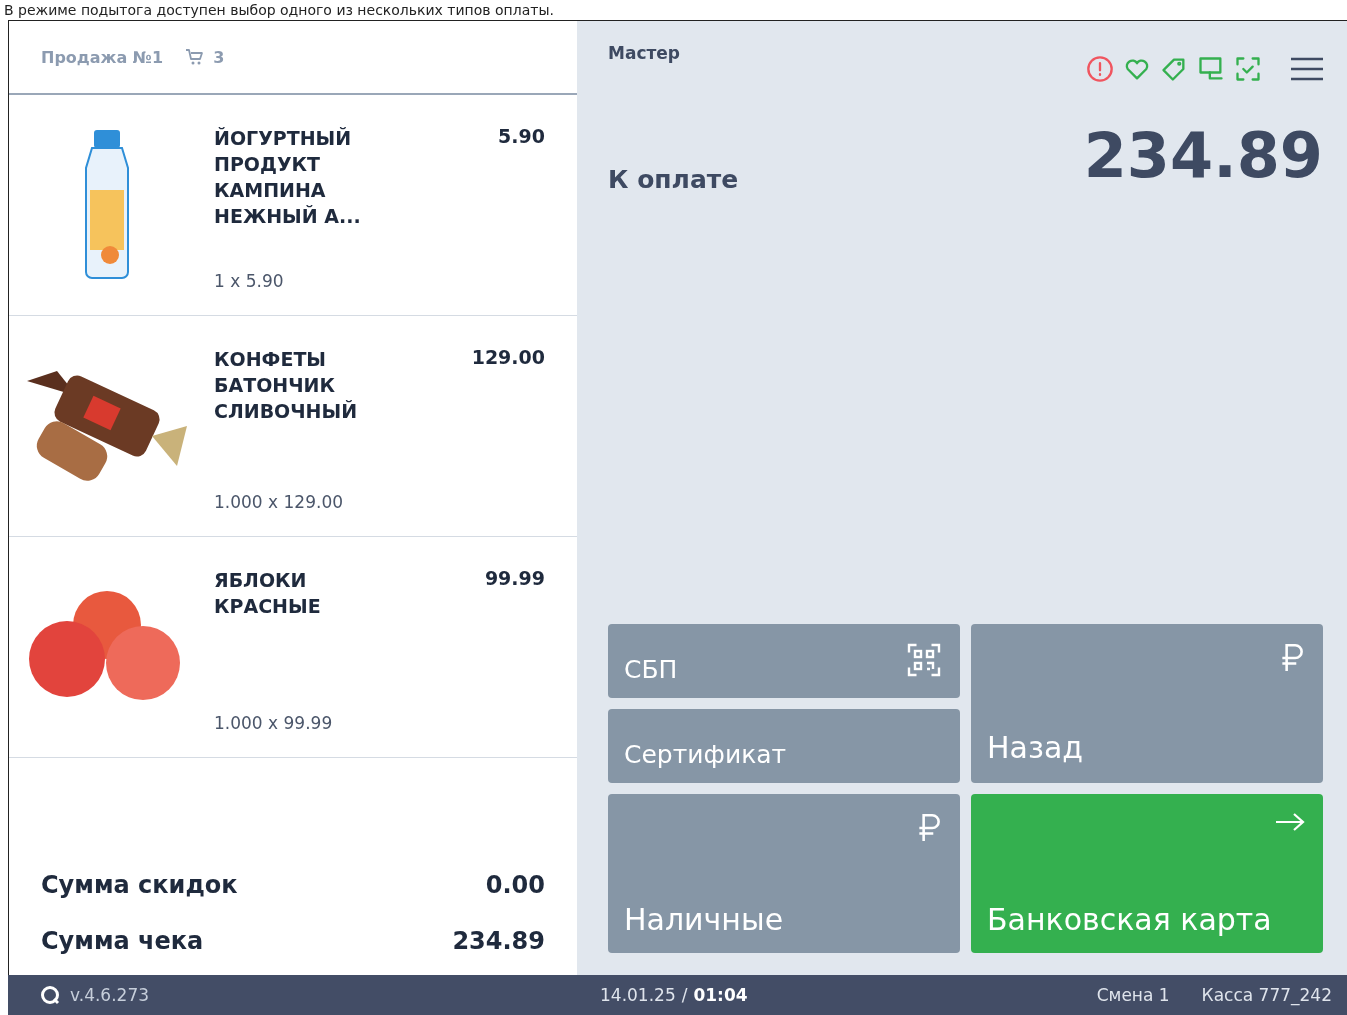  I want to click on alert-icon, so click(1100, 69).